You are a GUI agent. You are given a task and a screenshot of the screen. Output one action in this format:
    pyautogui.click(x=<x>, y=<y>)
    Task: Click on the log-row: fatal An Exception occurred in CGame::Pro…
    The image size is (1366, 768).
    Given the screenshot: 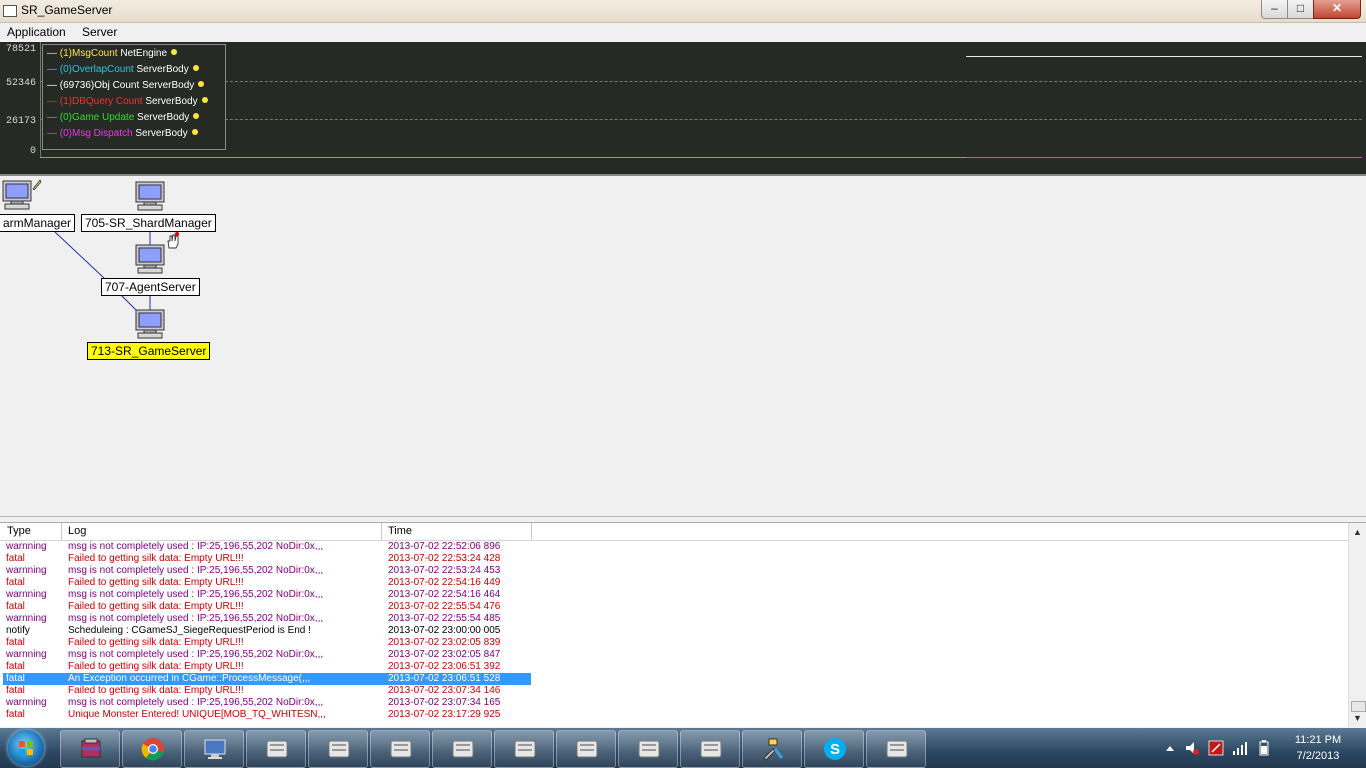 What is the action you would take?
    pyautogui.click(x=267, y=679)
    